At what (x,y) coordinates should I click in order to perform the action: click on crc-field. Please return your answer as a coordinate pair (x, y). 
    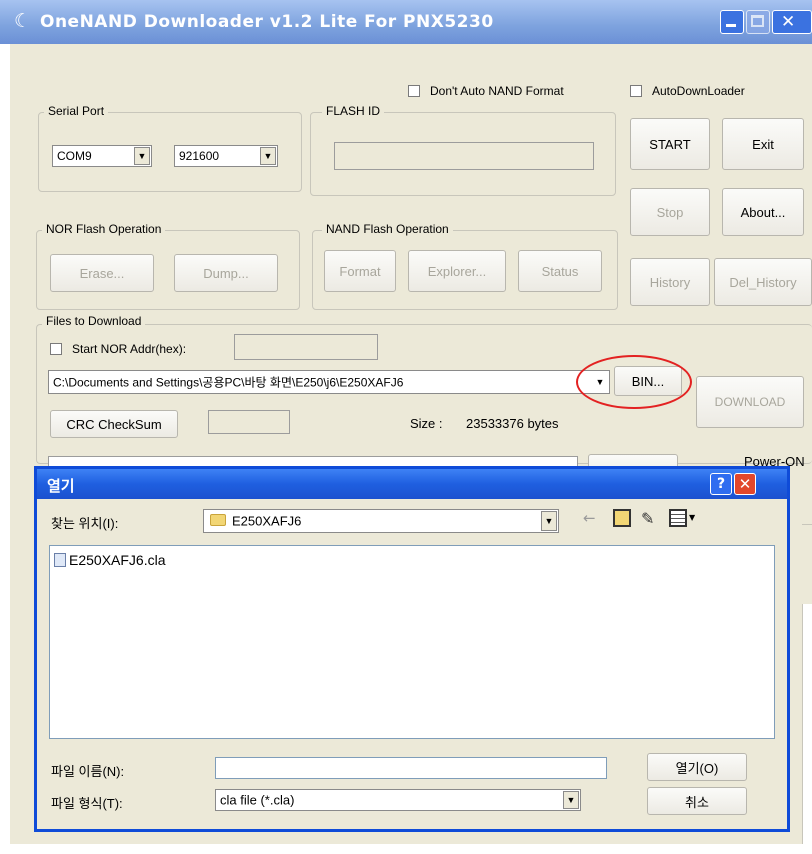
    Looking at the image, I should click on (249, 422).